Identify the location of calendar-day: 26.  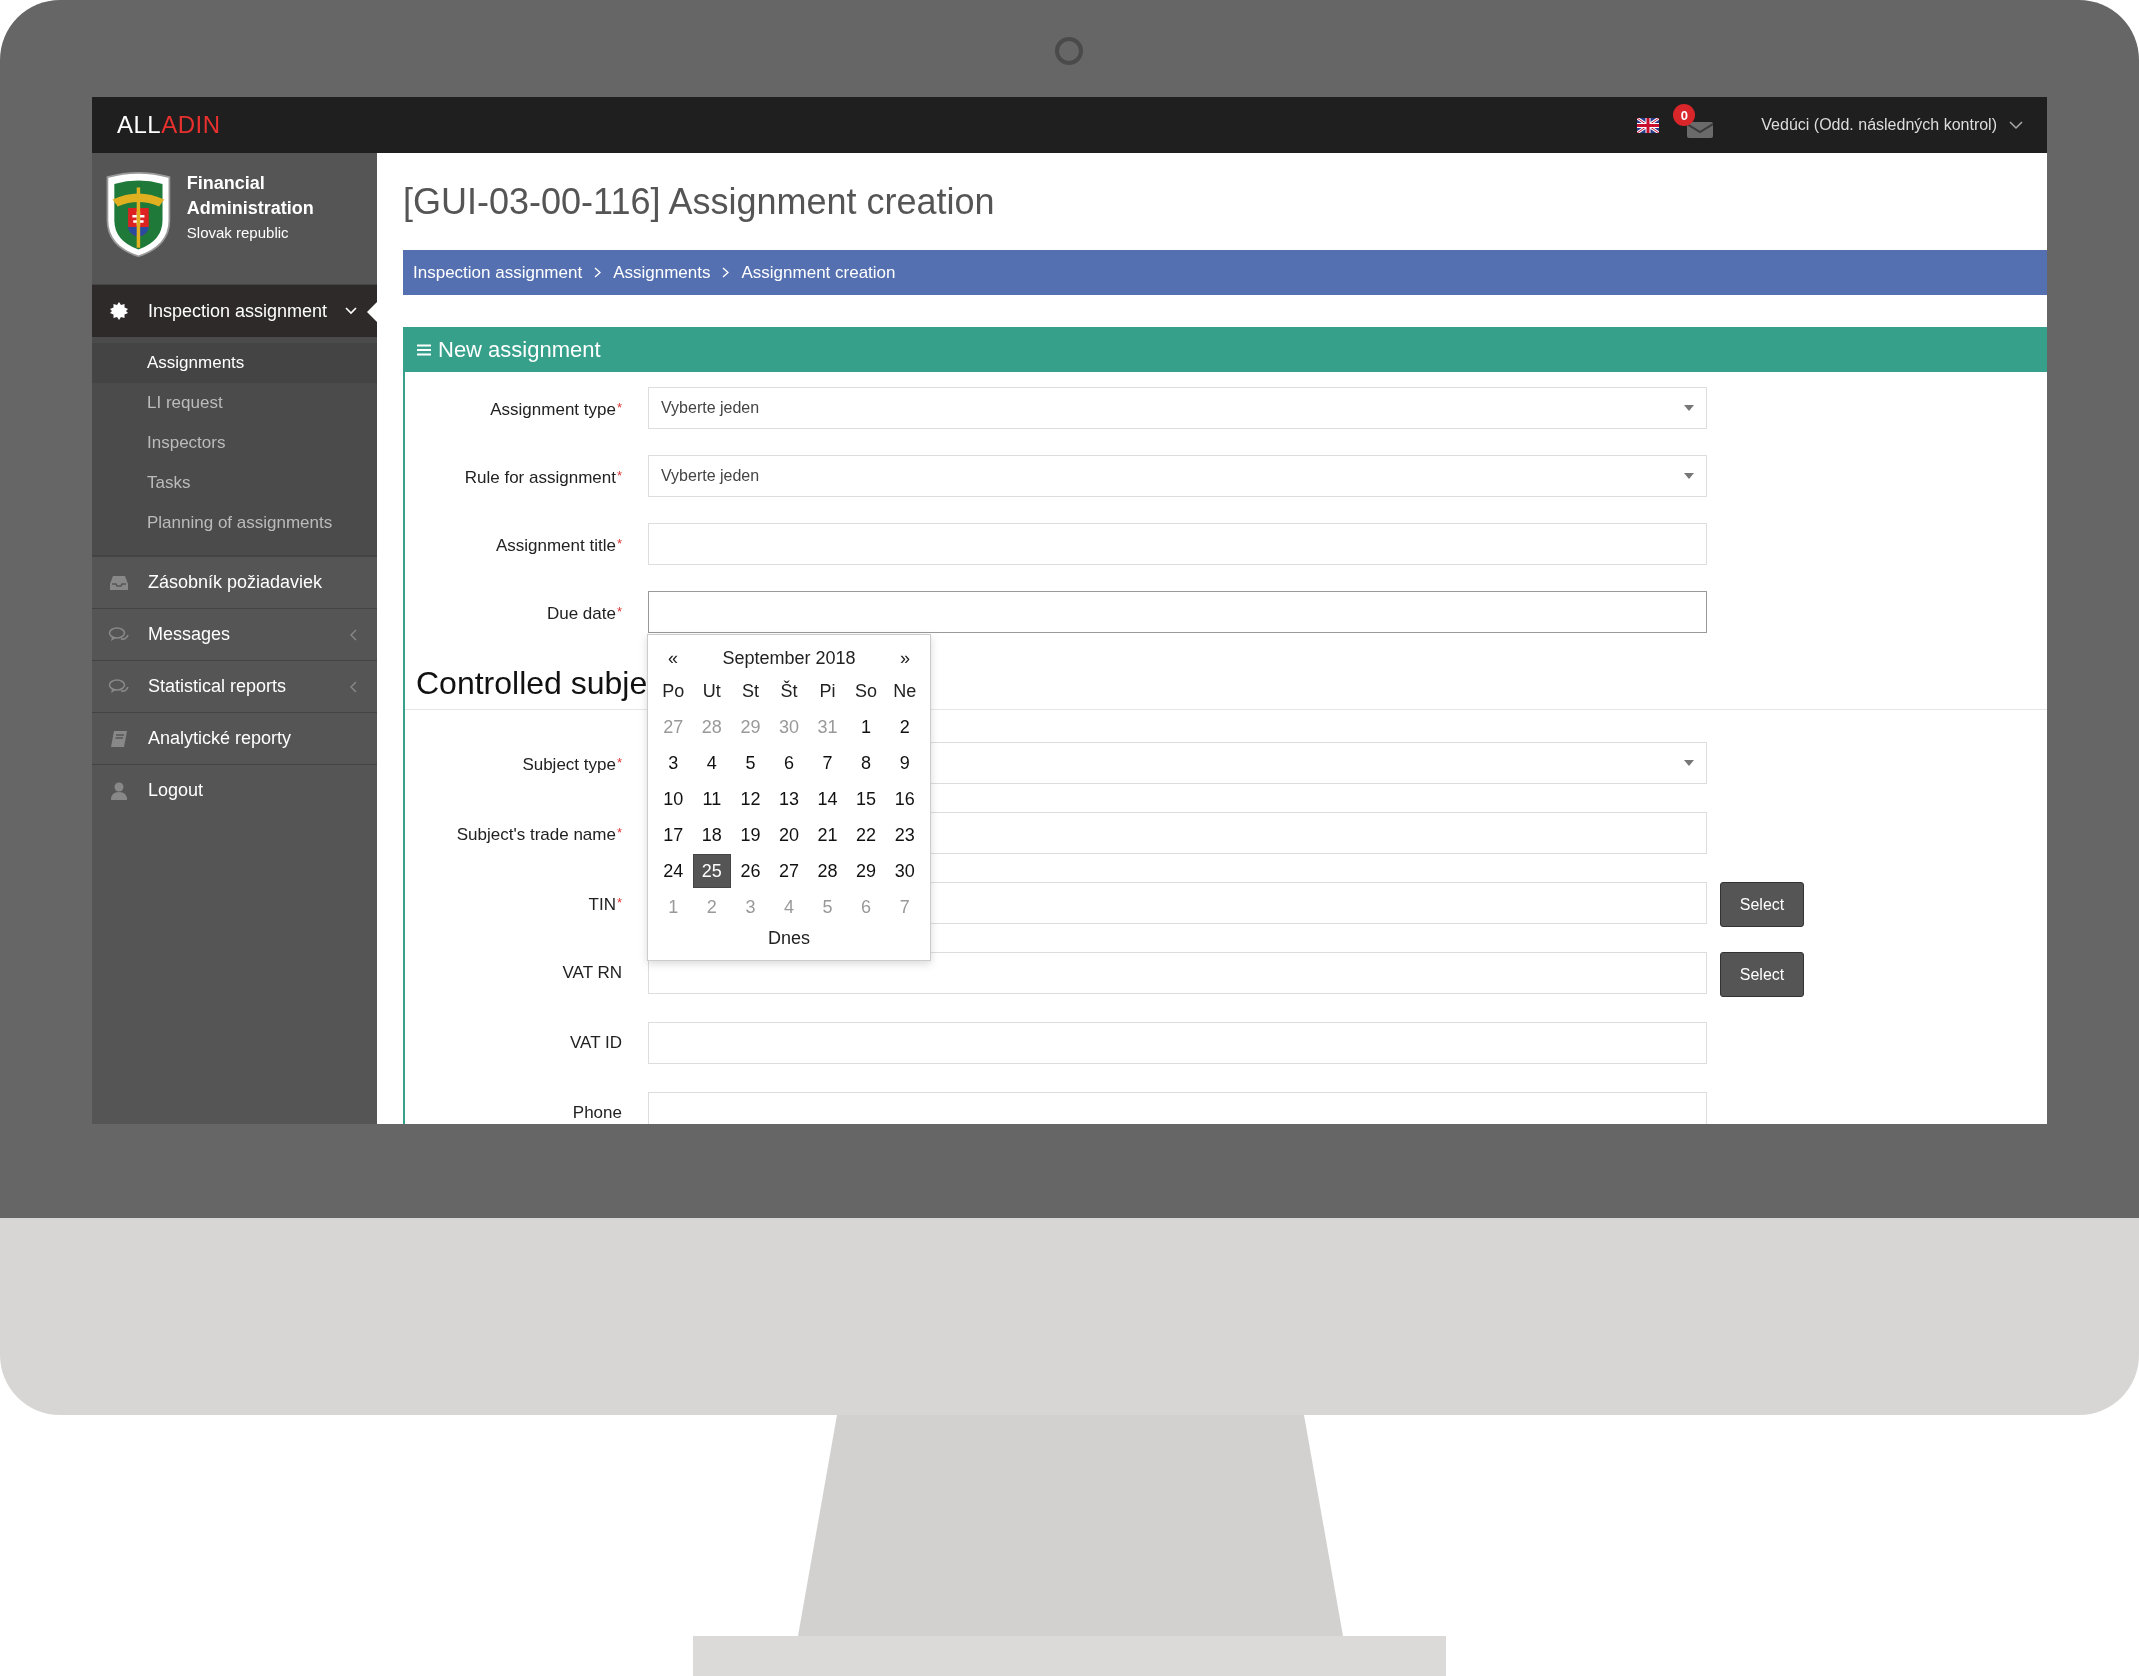
(750, 871).